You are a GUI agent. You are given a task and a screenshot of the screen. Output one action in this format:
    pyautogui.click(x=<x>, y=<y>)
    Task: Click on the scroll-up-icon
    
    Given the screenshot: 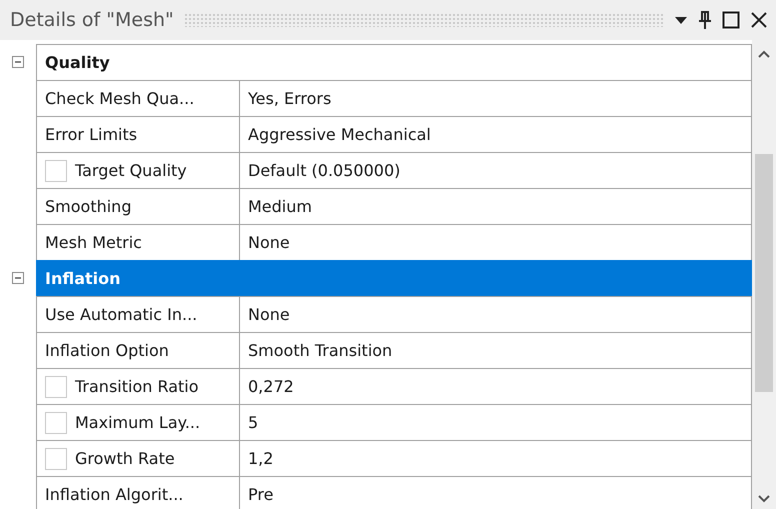 What is the action you would take?
    pyautogui.click(x=764, y=54)
    